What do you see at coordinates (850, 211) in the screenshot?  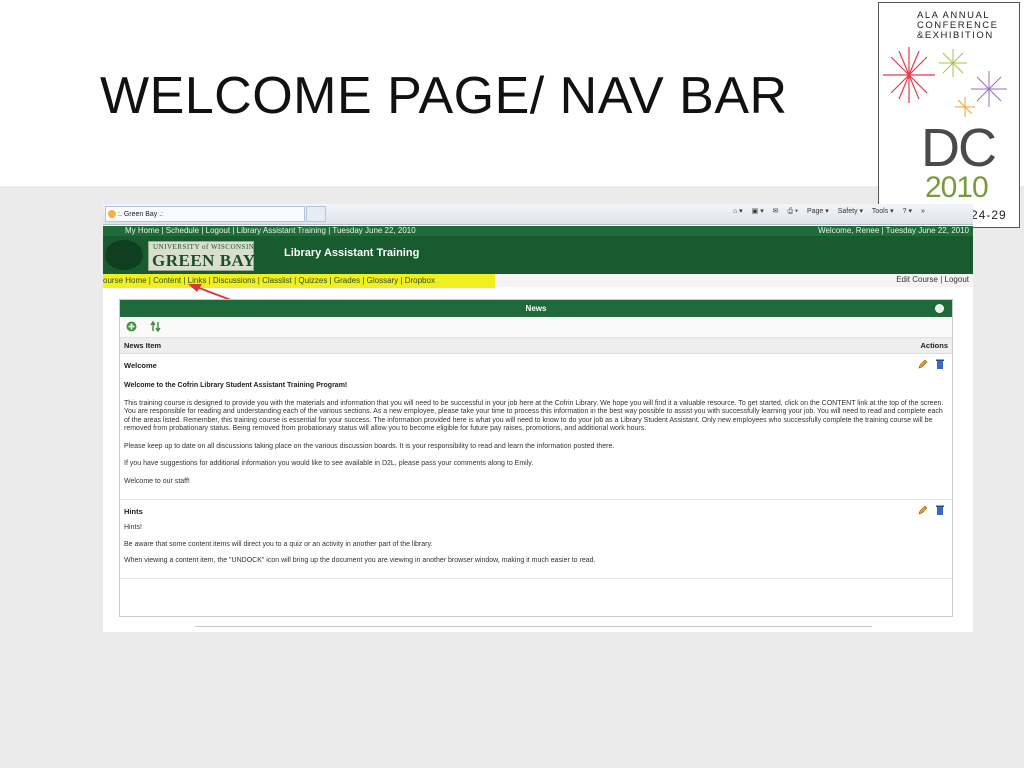 I see `safety-menu: Safety ▾` at bounding box center [850, 211].